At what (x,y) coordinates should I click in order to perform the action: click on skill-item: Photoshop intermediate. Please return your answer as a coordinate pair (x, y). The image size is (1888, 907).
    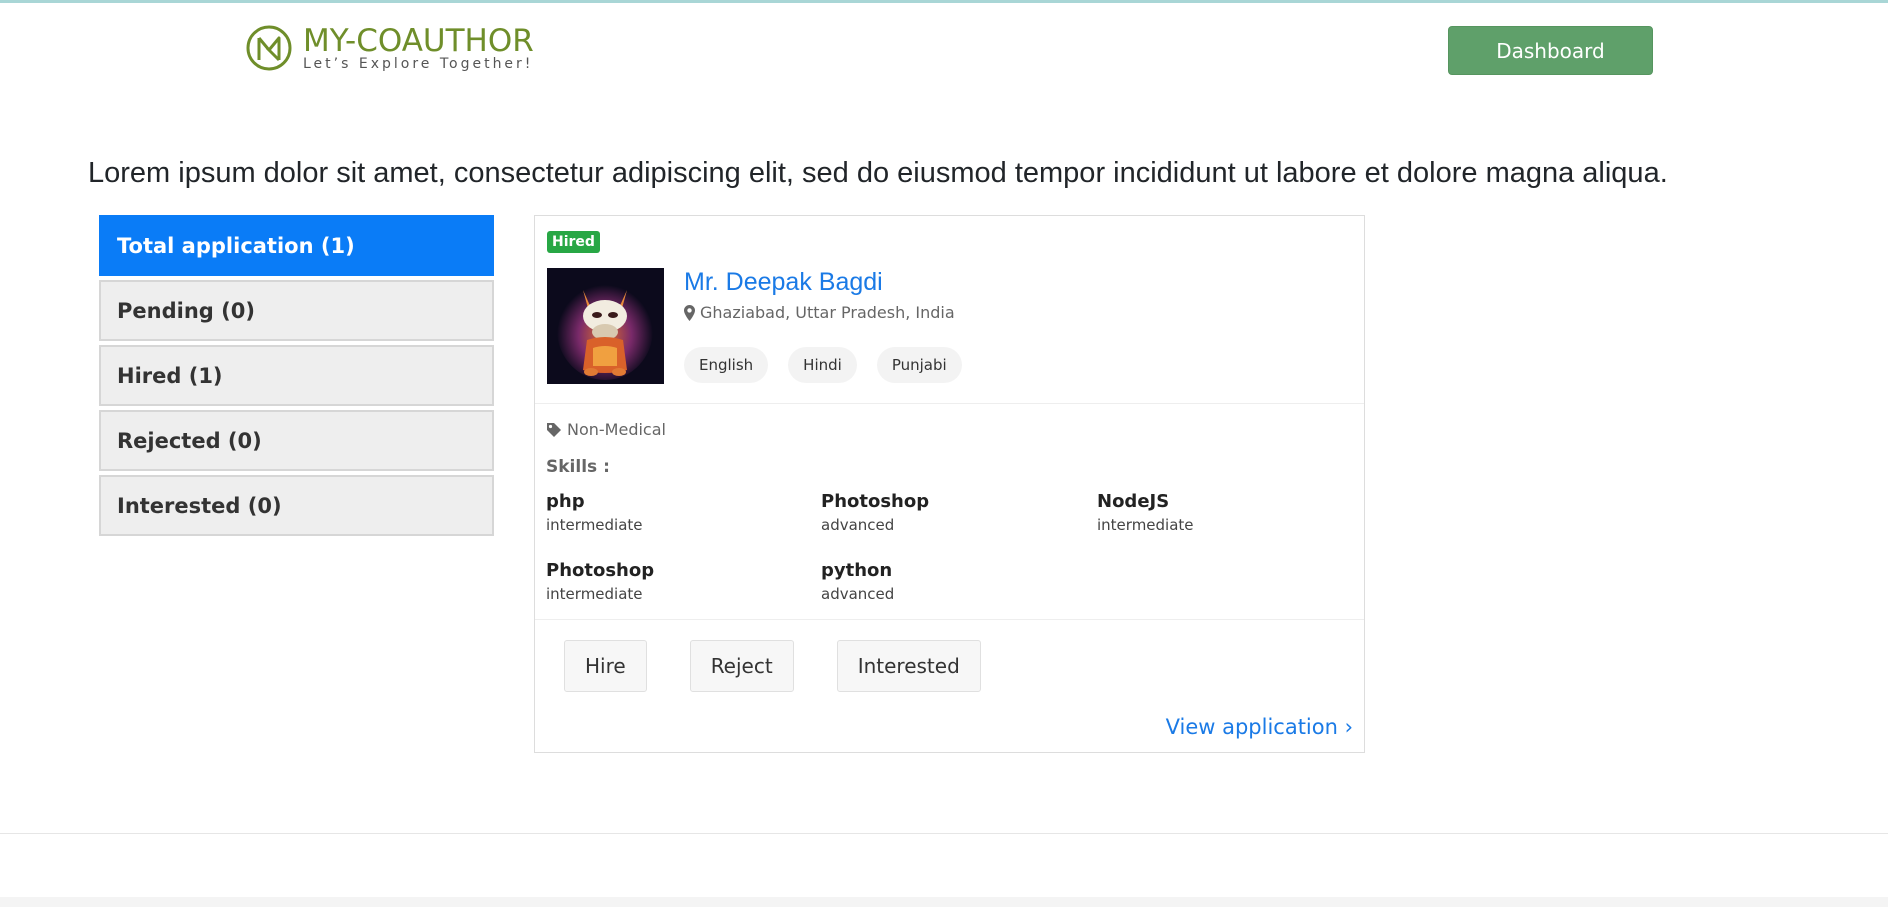
    Looking at the image, I should click on (681, 581).